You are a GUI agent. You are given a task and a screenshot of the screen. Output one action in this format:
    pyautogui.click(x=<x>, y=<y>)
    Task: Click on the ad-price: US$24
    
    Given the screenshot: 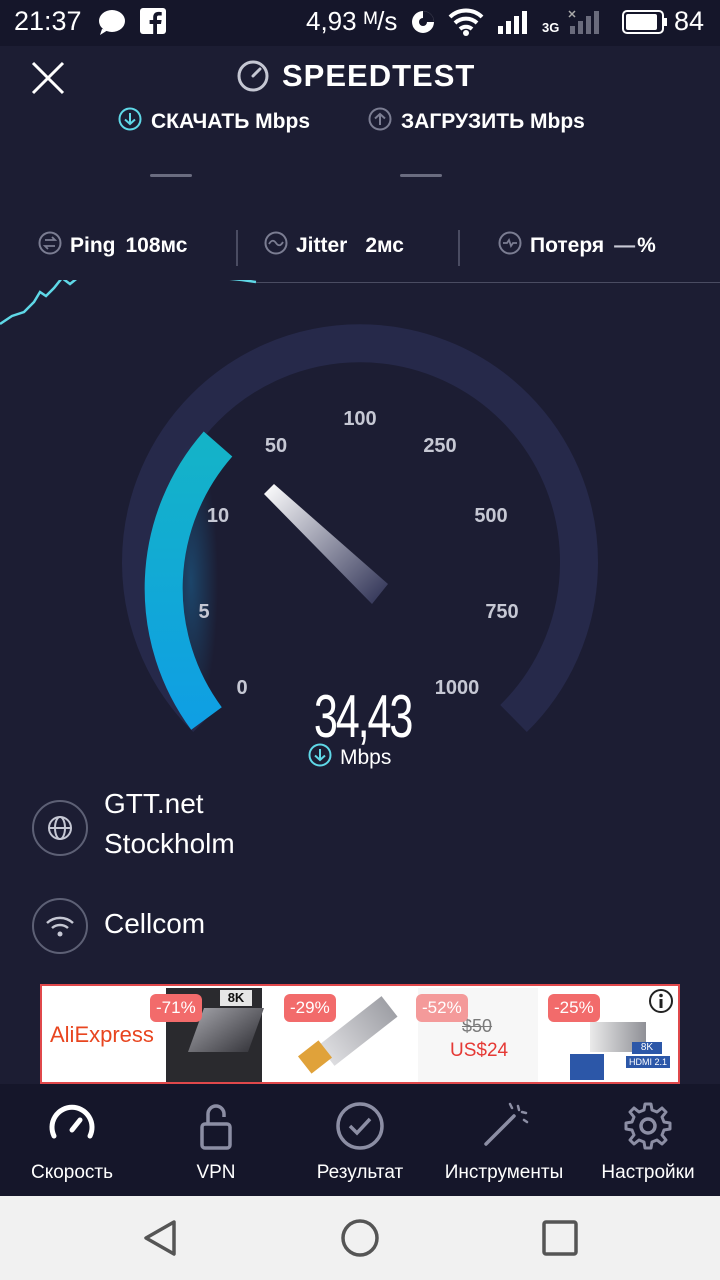 What is the action you would take?
    pyautogui.click(x=479, y=1050)
    